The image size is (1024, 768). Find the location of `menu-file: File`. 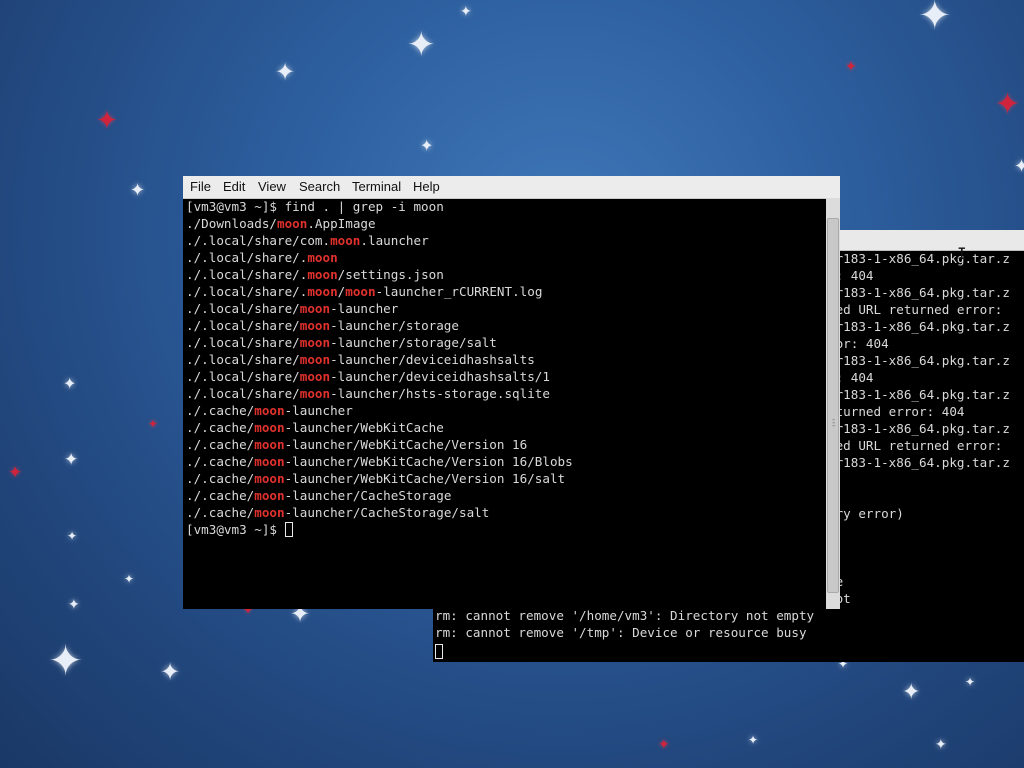

menu-file: File is located at coordinates (200, 186).